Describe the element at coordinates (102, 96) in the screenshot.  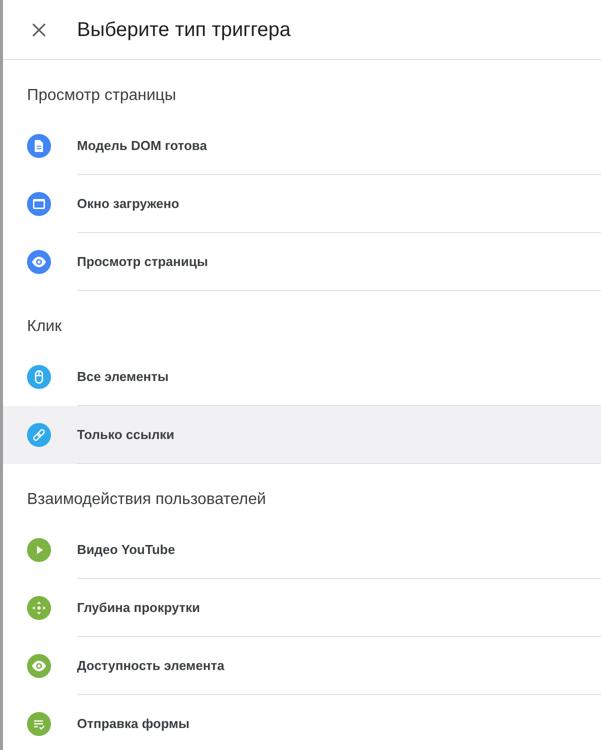
I see `section-heading: Просмотр страницы` at that location.